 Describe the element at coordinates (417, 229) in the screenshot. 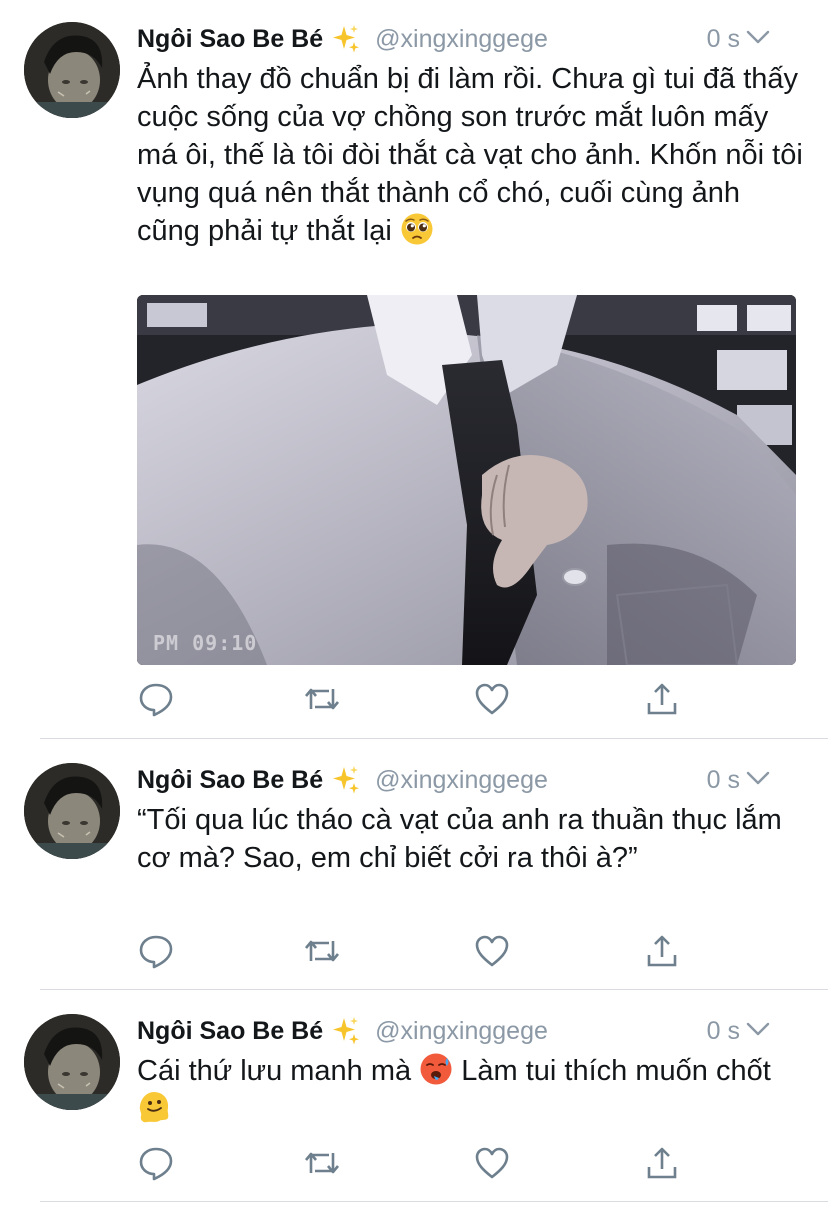

I see `pleading-face-emoji` at that location.